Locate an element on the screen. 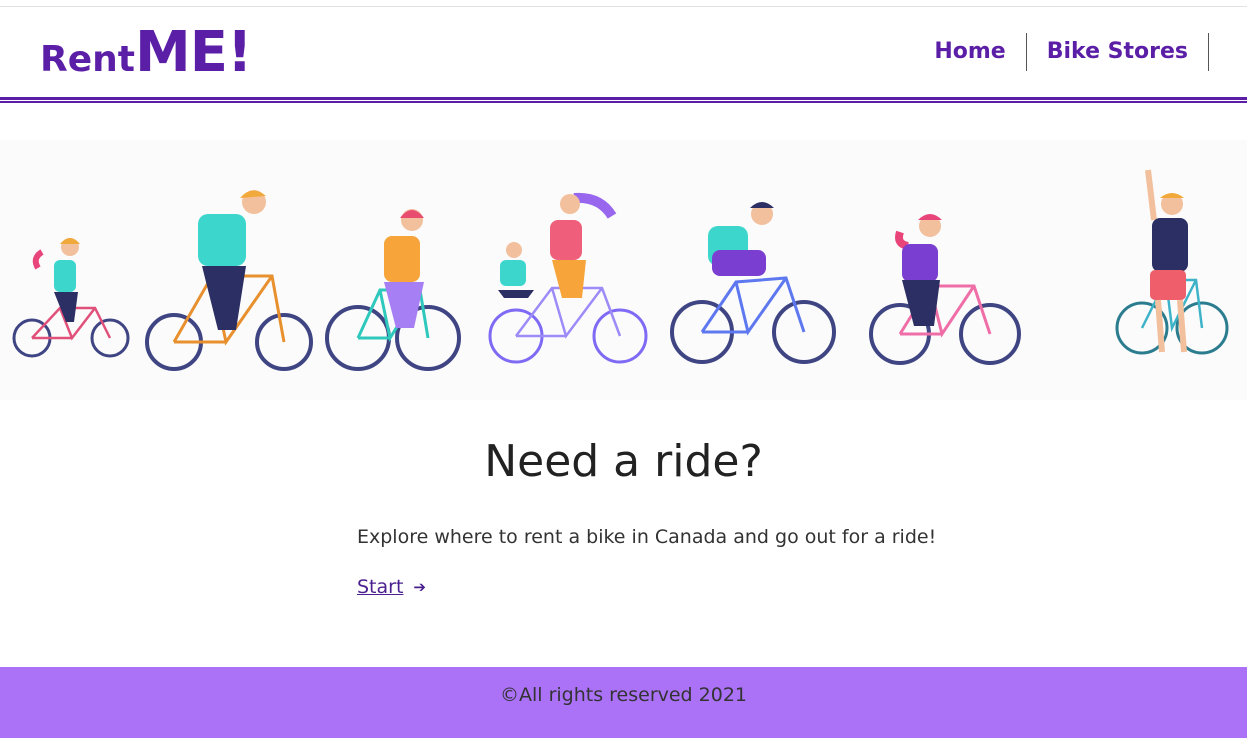 The height and width of the screenshot is (738, 1247). page-title: Need a ride? is located at coordinates (623, 461).